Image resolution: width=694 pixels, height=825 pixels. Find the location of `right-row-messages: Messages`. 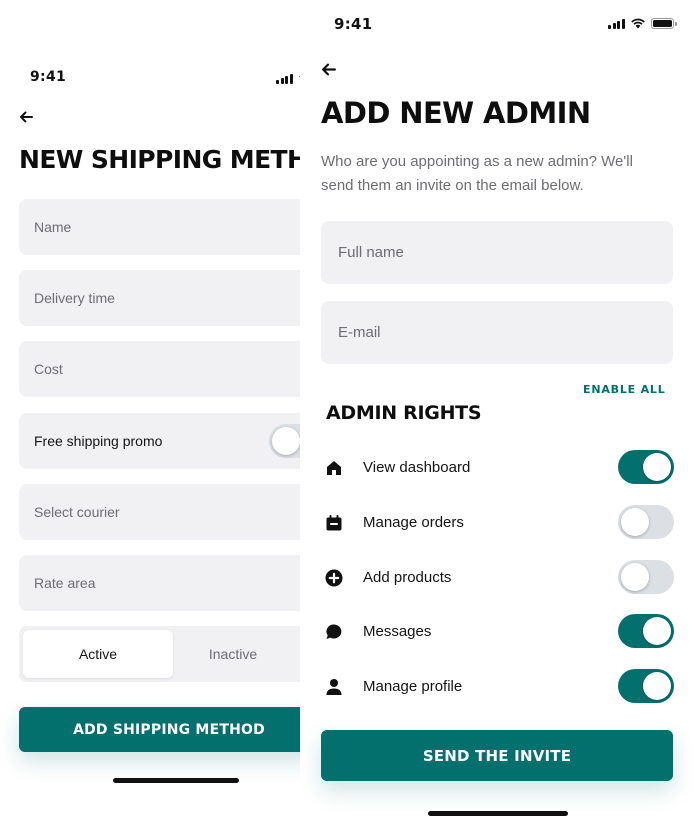

right-row-messages: Messages is located at coordinates (499, 632).